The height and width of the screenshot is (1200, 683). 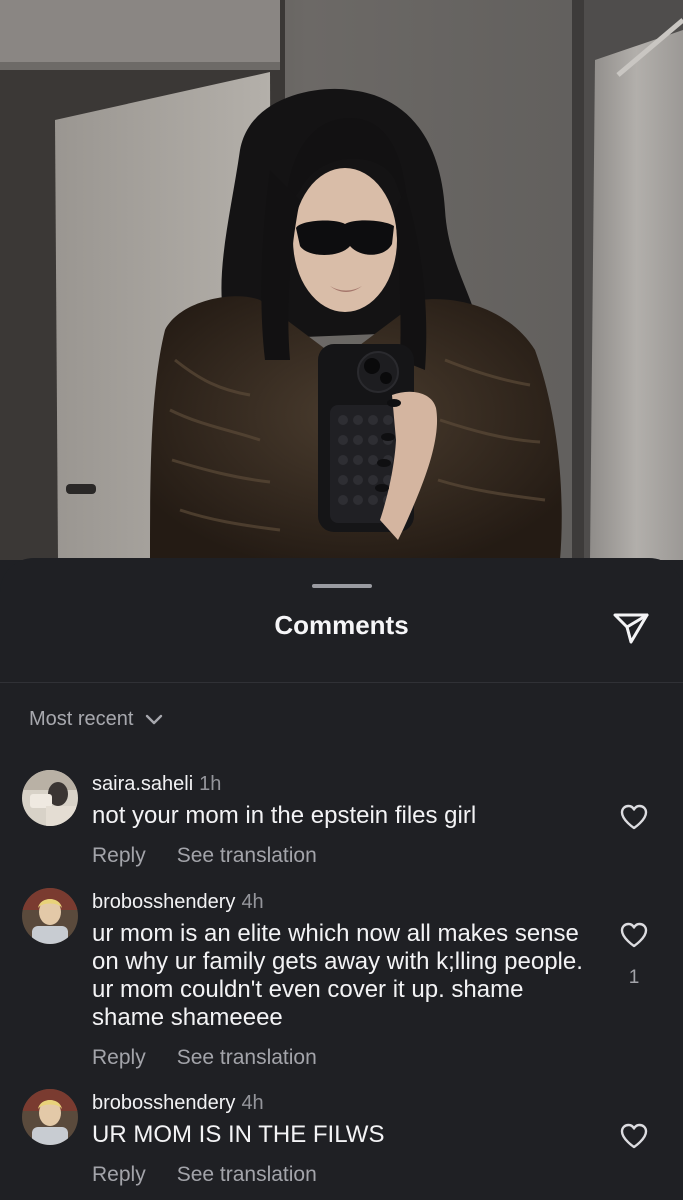 I want to click on sheet-drag-handle, so click(x=342, y=586).